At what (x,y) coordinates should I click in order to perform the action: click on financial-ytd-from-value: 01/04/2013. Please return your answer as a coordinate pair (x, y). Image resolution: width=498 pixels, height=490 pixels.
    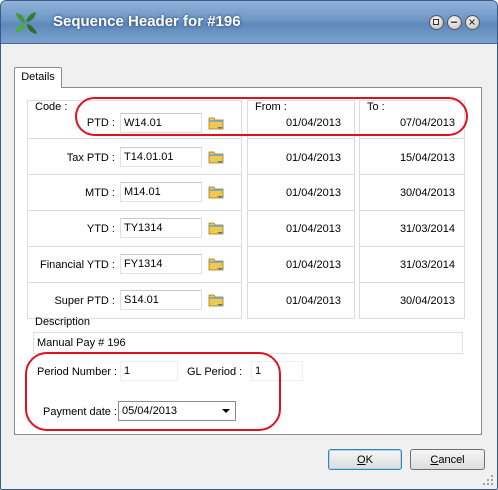
    Looking at the image, I should click on (313, 265).